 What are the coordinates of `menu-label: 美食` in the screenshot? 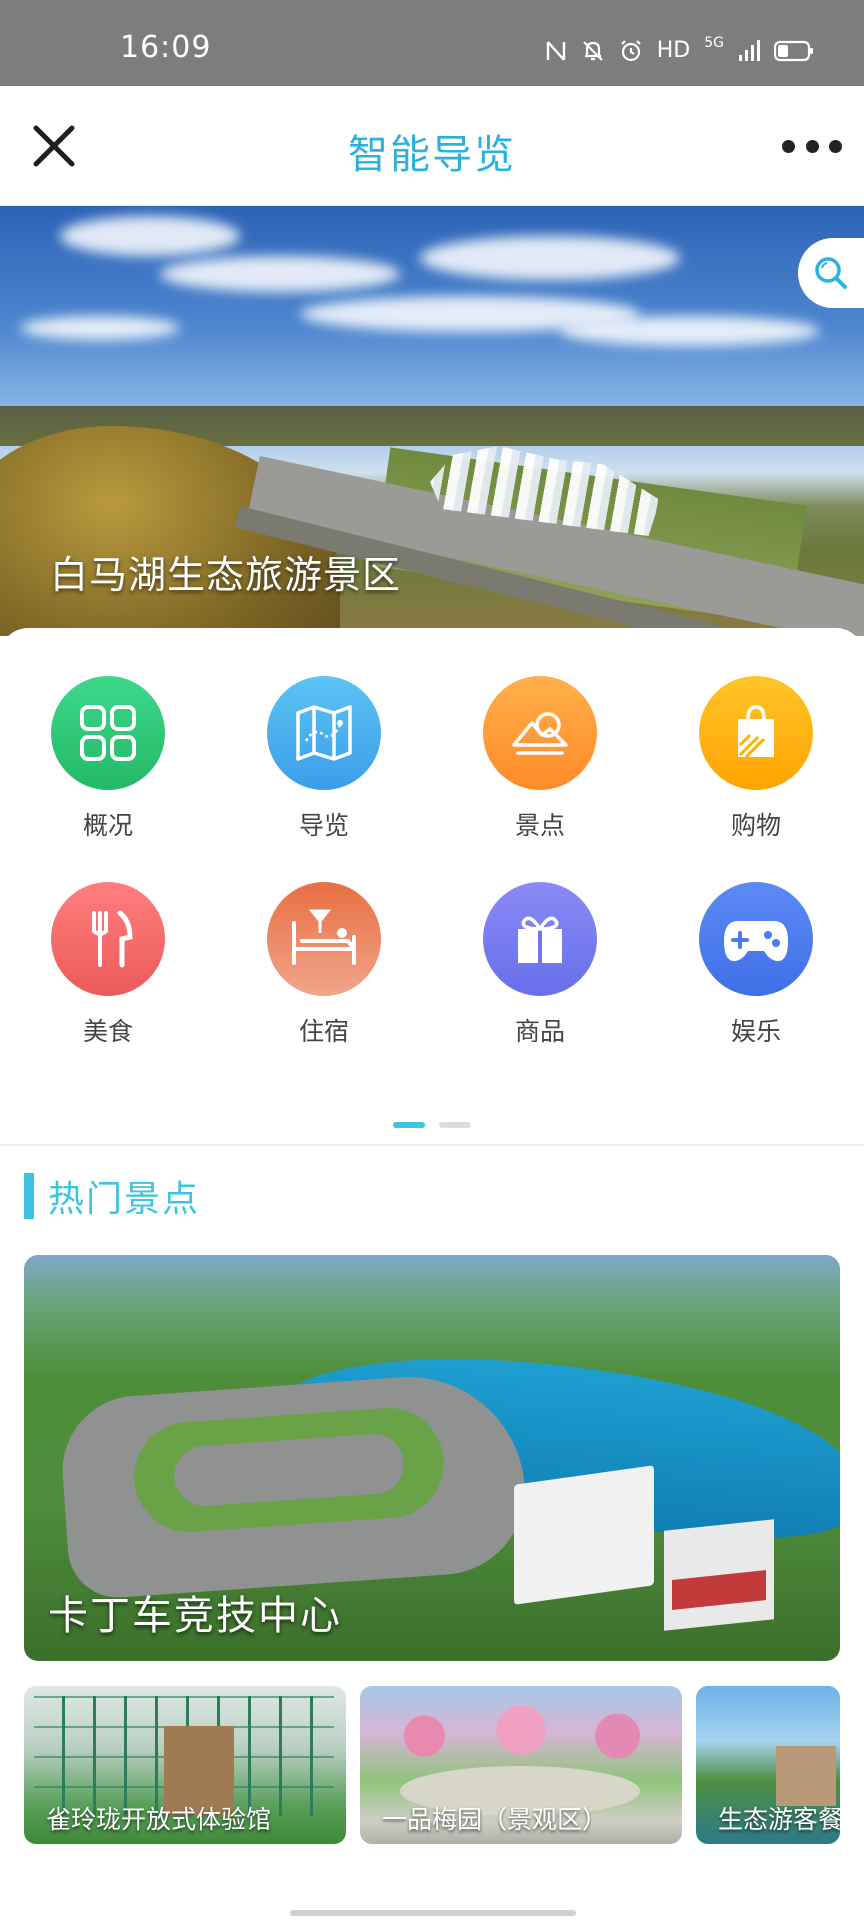 It's located at (107, 1031).